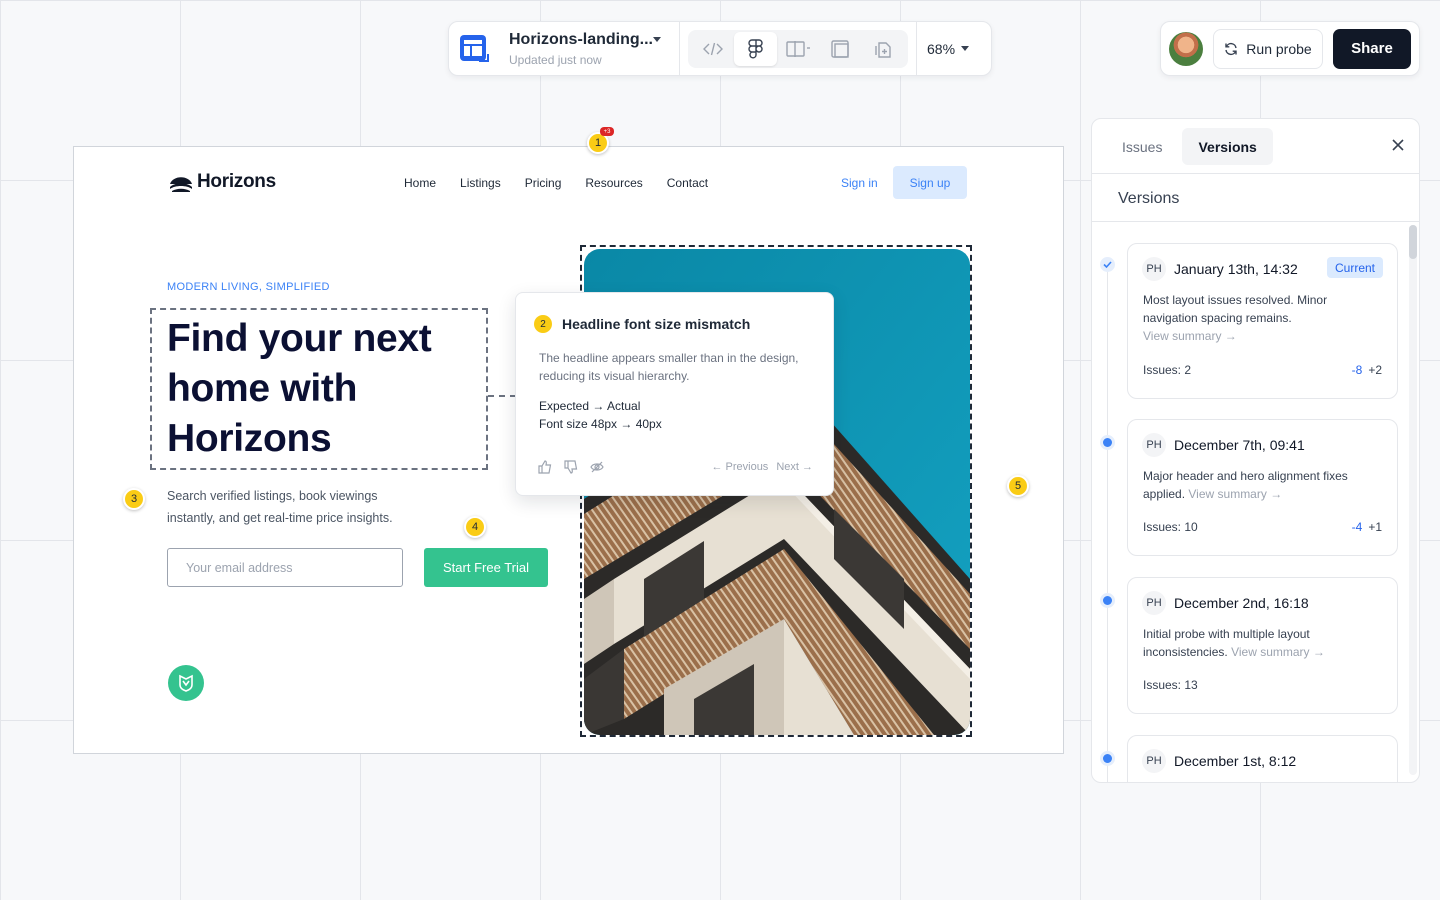 This screenshot has width=1440, height=900. Describe the element at coordinates (1372, 48) in the screenshot. I see `share-button: Share` at that location.